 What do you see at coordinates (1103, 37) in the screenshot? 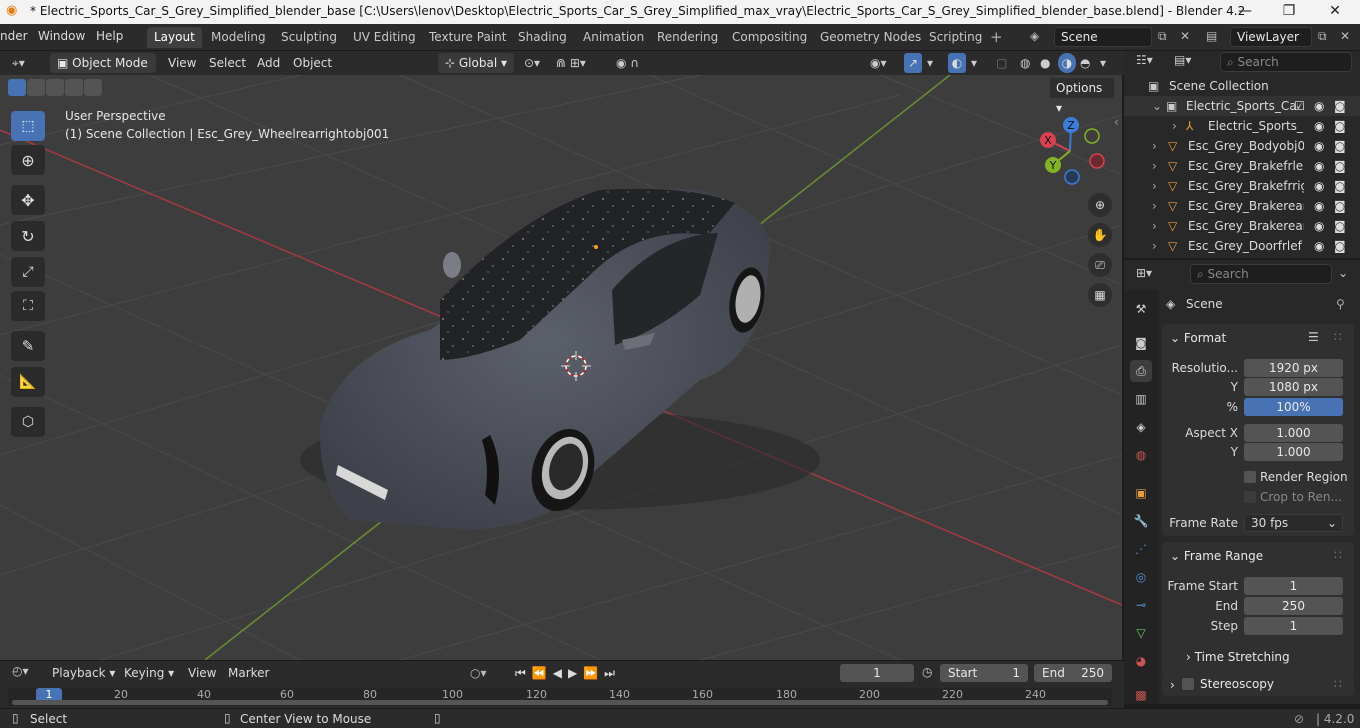
I see `scene-selector: Scene` at bounding box center [1103, 37].